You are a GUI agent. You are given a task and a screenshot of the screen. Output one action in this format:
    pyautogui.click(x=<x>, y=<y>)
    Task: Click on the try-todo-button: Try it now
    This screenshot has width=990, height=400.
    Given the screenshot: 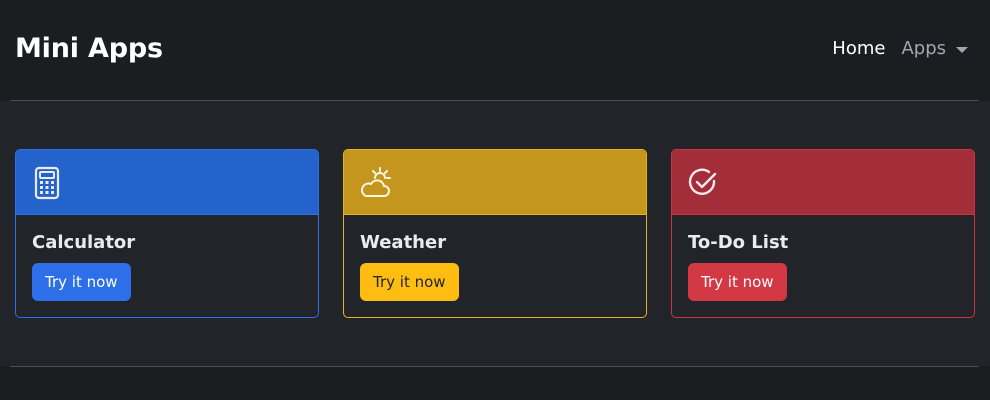 What is the action you would take?
    pyautogui.click(x=737, y=282)
    